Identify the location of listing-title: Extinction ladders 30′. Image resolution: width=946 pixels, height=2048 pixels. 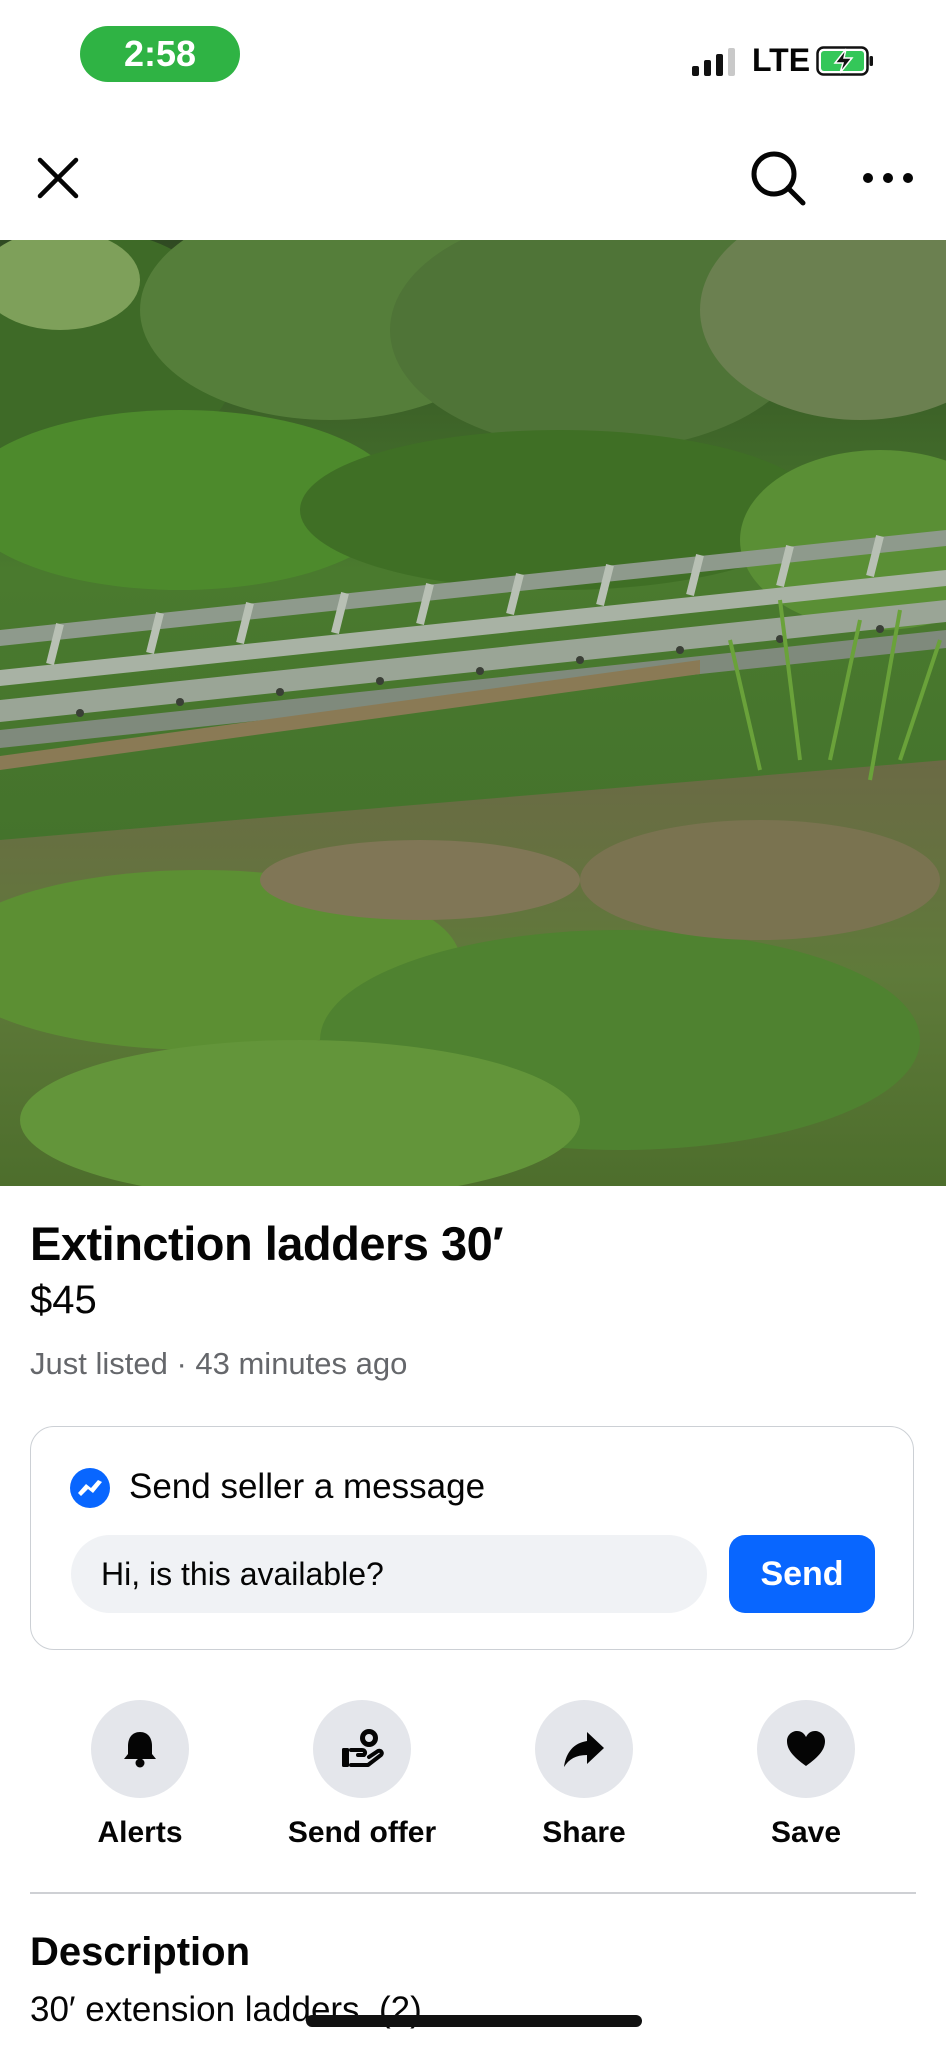
(267, 1243).